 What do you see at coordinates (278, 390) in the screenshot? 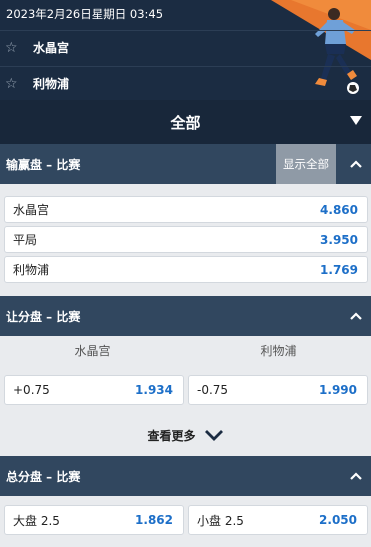
I see `handicap-odds-away: -0.75 1.990` at bounding box center [278, 390].